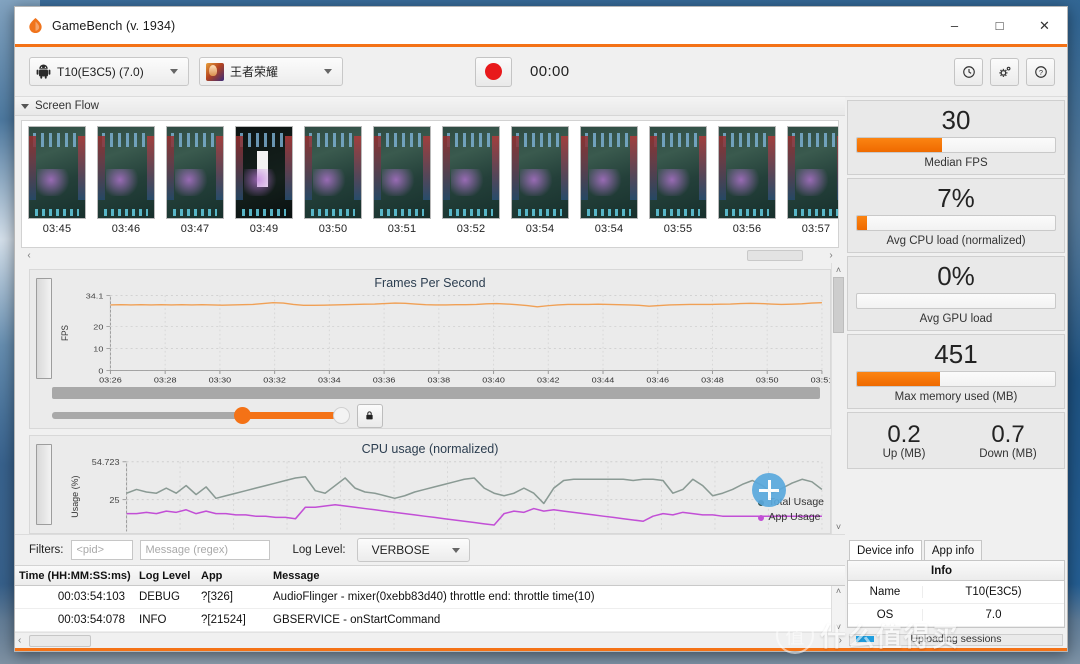 This screenshot has width=1080, height=664. I want to click on screen-flow-thumbnail: 03:50, so click(333, 180).